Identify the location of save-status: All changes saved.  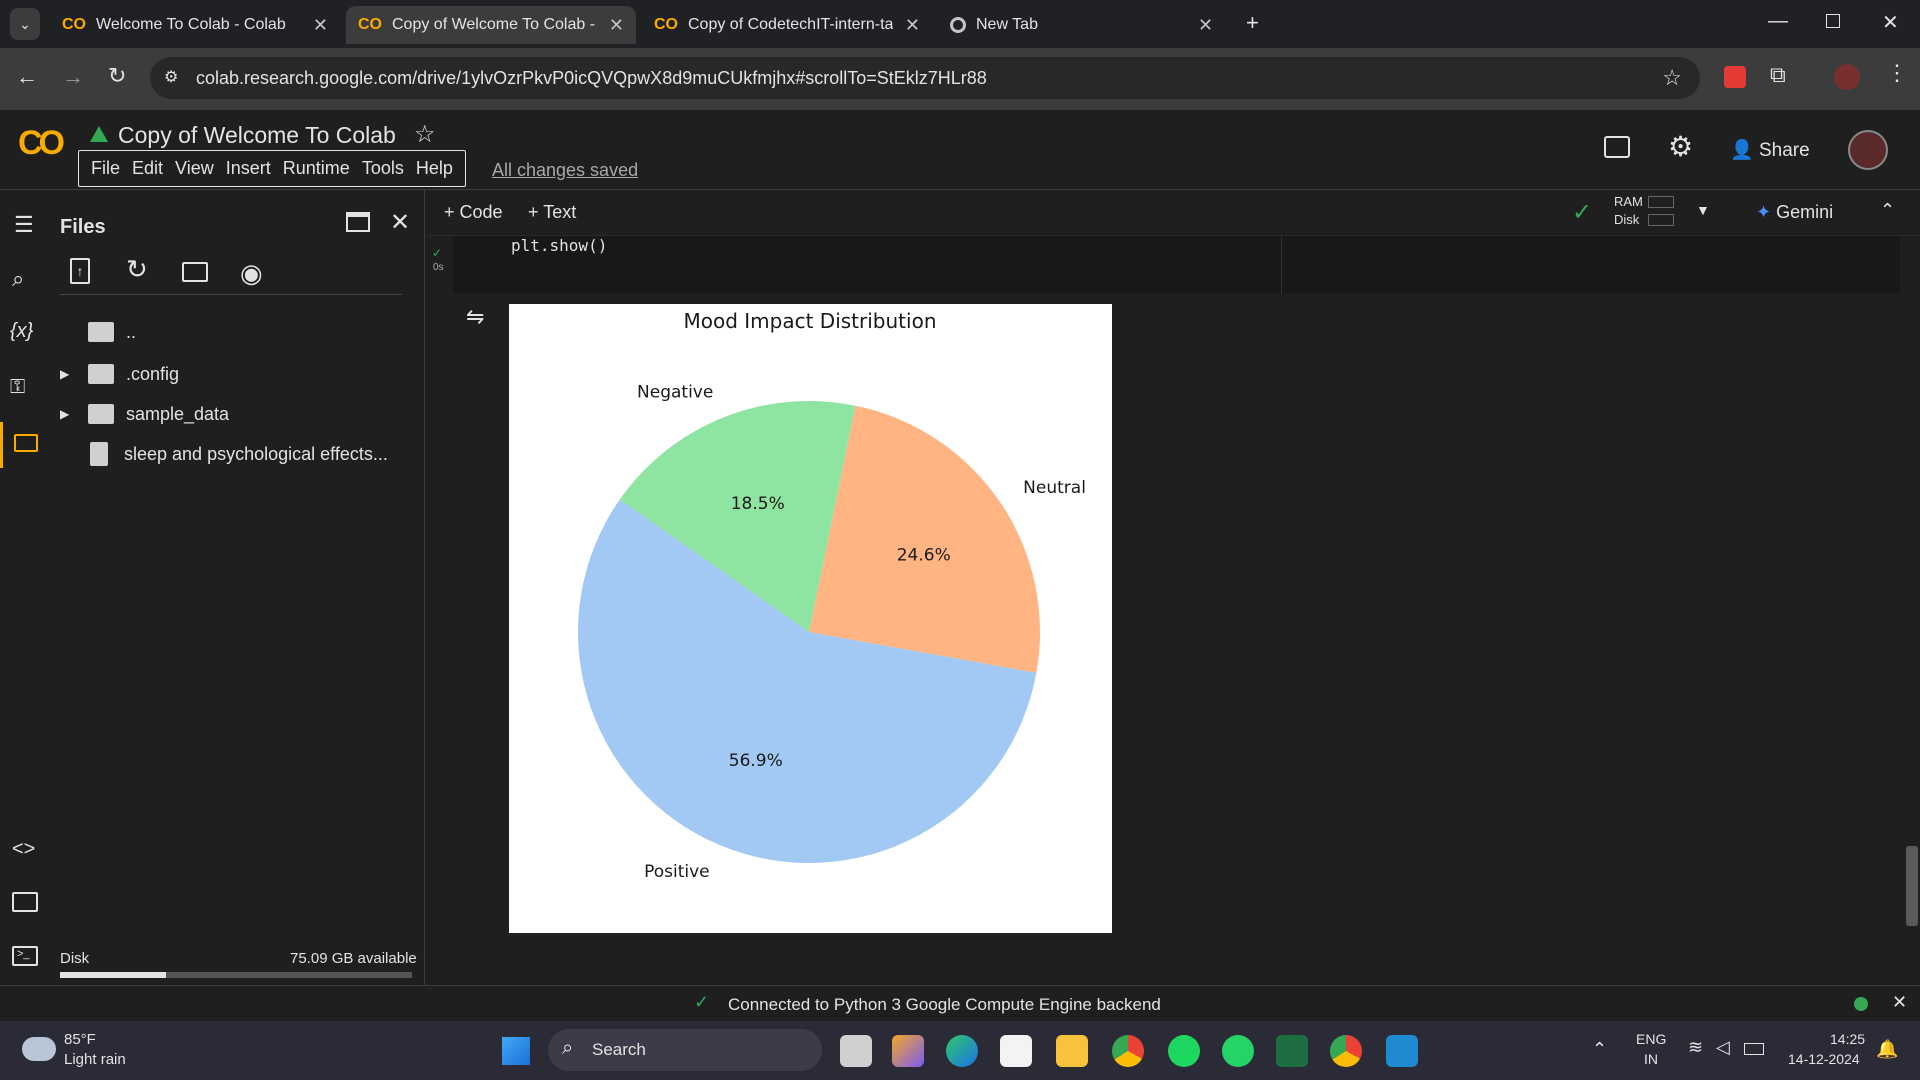
(565, 170).